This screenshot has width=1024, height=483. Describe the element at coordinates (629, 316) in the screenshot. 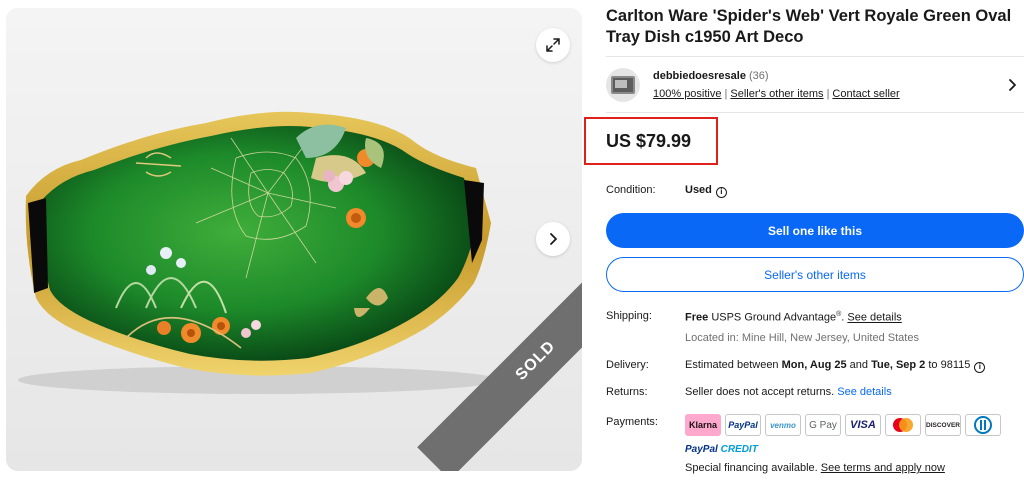

I see `shipping-label: Shipping:` at that location.